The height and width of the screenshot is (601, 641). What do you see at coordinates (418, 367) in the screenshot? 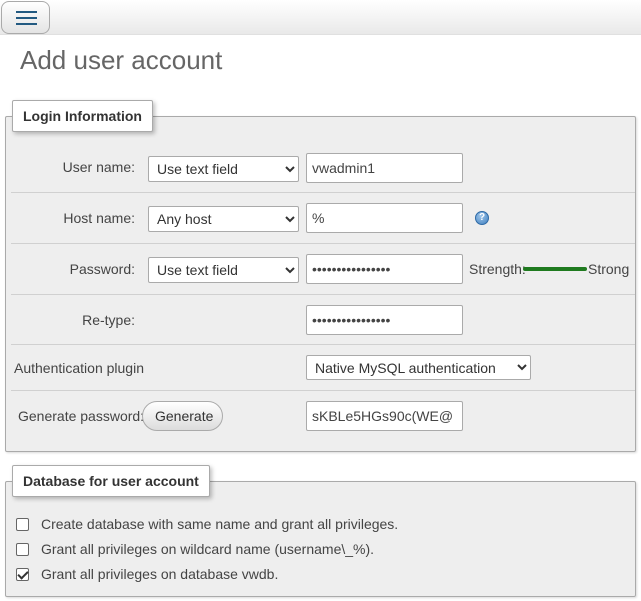
I see `auth-plugin-select: Native MySQL authentication` at bounding box center [418, 367].